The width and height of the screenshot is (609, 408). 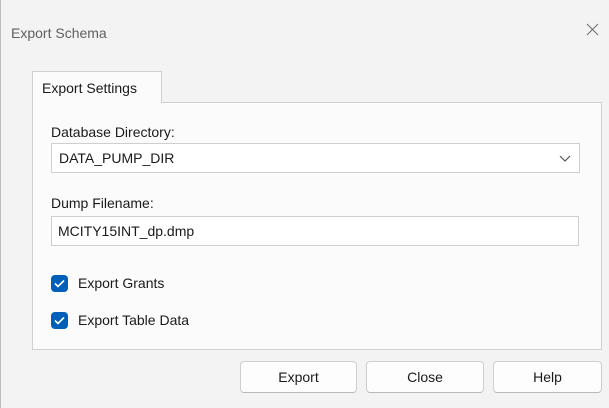 What do you see at coordinates (117, 158) in the screenshot?
I see `database-directory-value: DATA_PUMP_DIR` at bounding box center [117, 158].